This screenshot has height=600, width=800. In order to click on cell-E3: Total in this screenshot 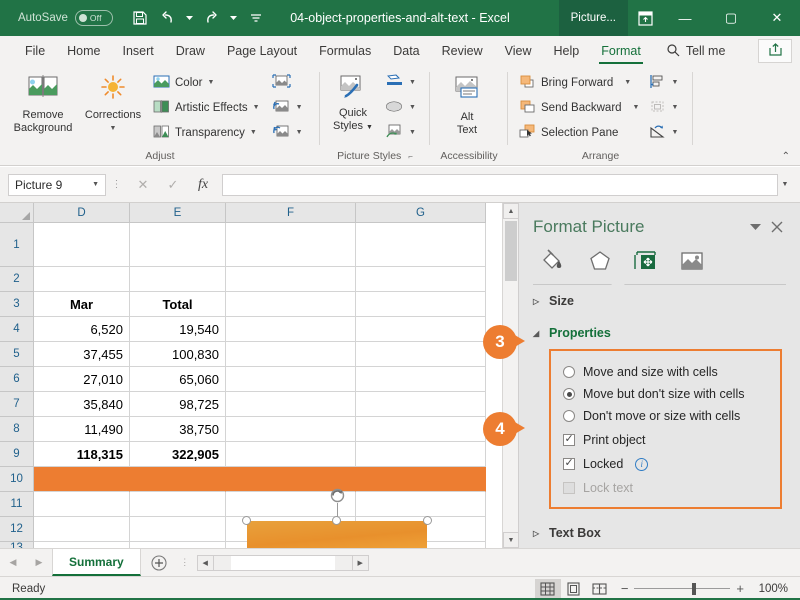, I will do `click(178, 304)`.